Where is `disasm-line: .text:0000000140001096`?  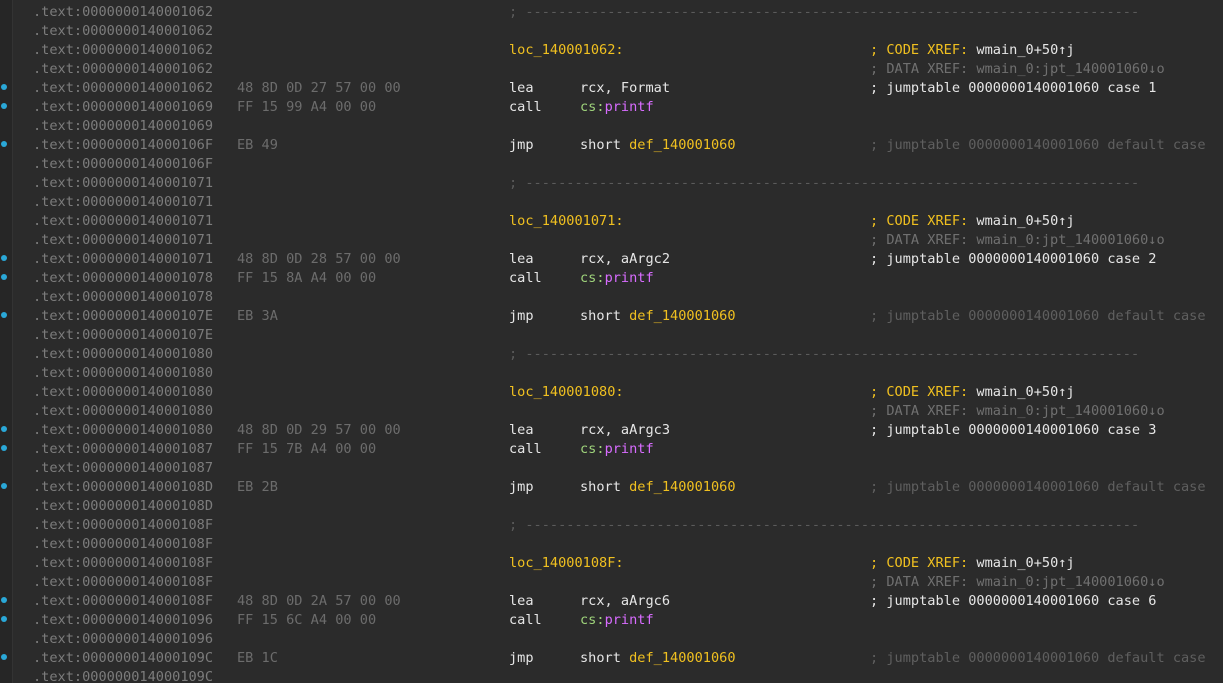
disasm-line: .text:0000000140001096 is located at coordinates (611, 639).